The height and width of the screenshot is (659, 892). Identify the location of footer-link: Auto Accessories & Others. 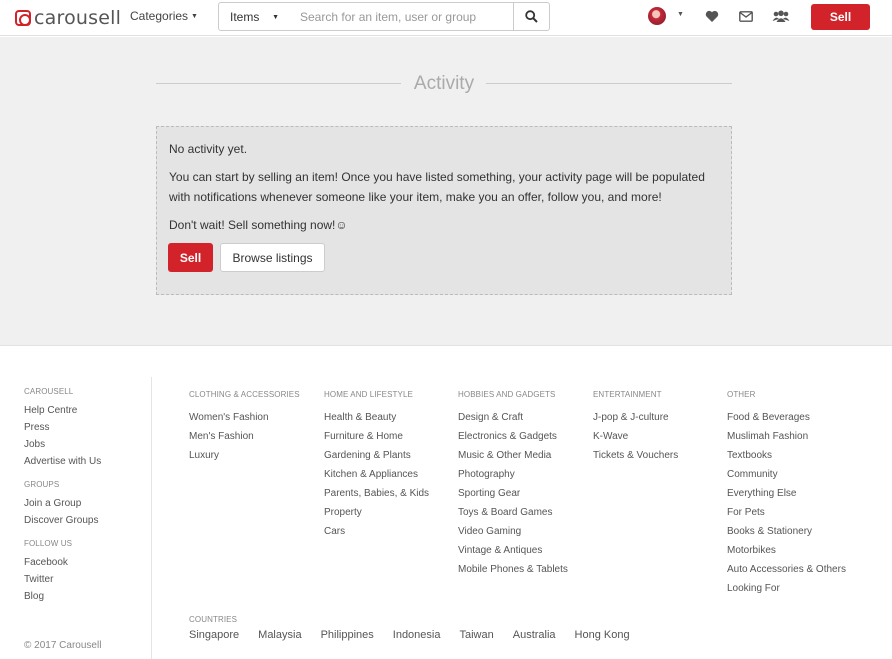
(786, 570).